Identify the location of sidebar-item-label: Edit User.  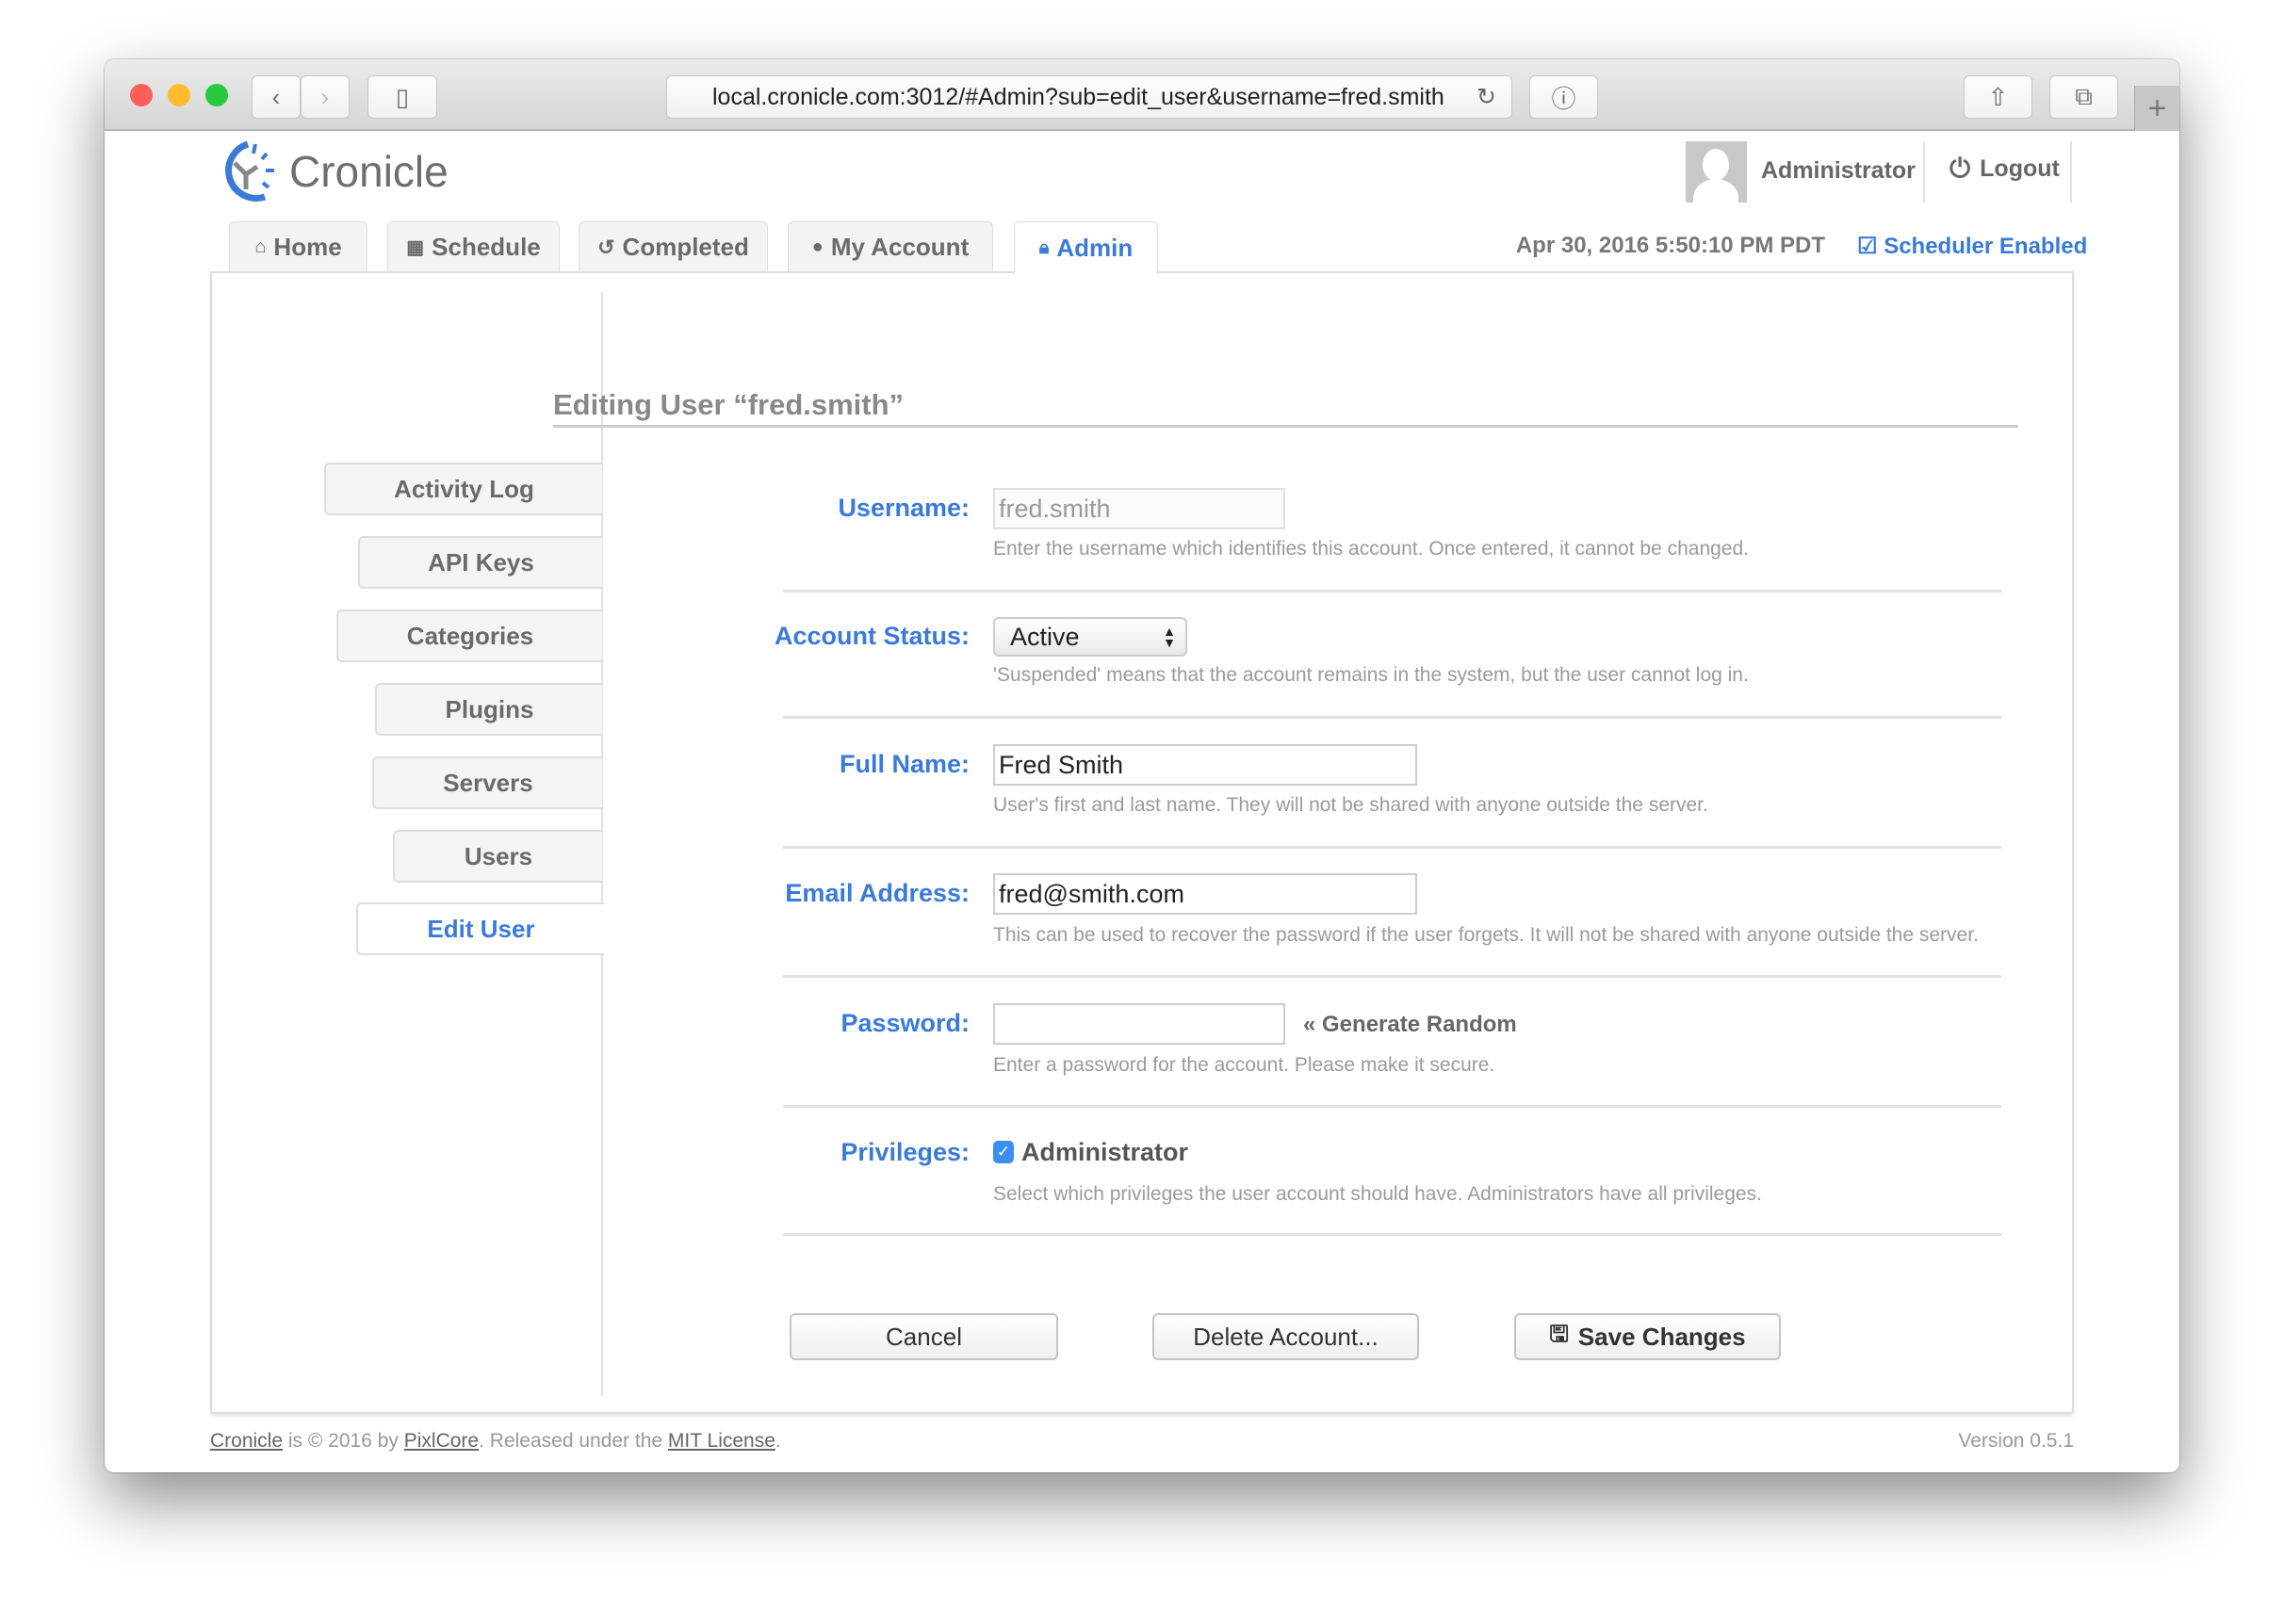
(481, 928).